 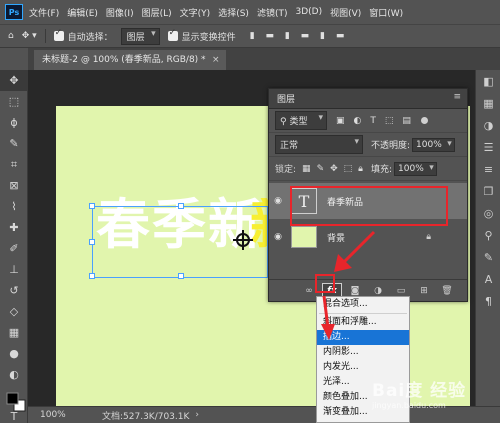 What do you see at coordinates (358, 121) in the screenshot?
I see `adjustment-filter-icon: ◐` at bounding box center [358, 121].